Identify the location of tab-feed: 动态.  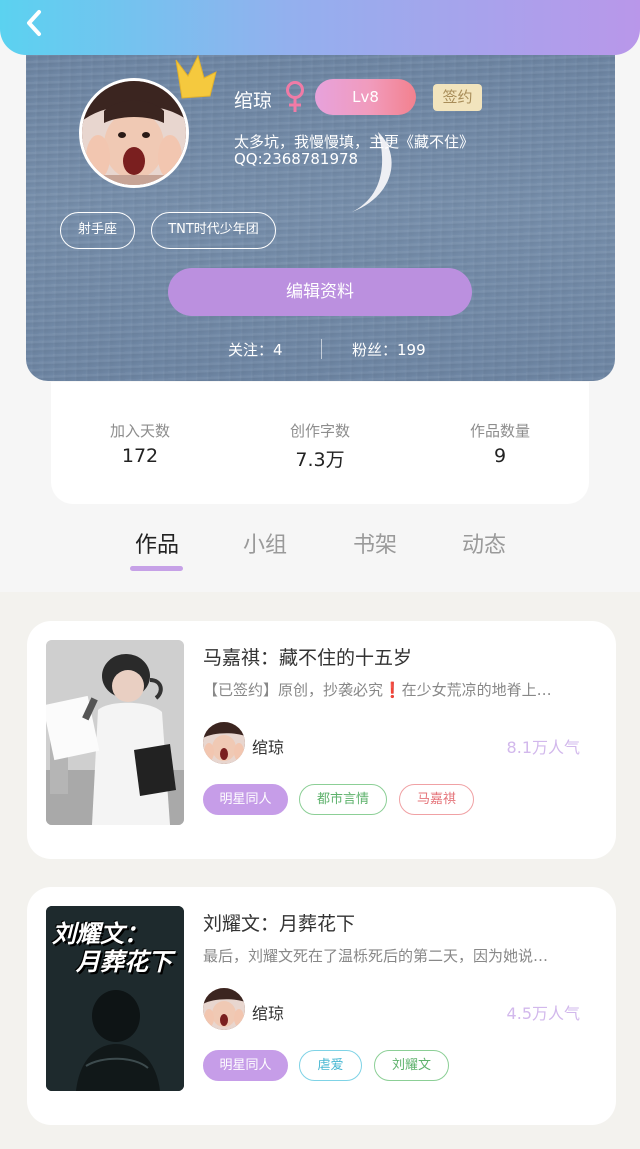
(484, 543).